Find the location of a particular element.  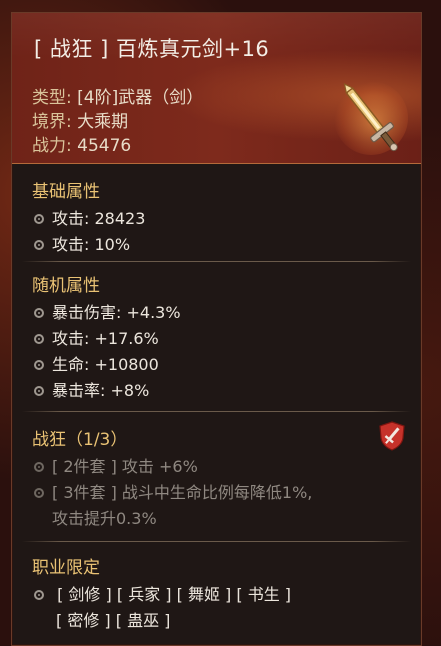

weapon-icon-frame is located at coordinates (371, 118).